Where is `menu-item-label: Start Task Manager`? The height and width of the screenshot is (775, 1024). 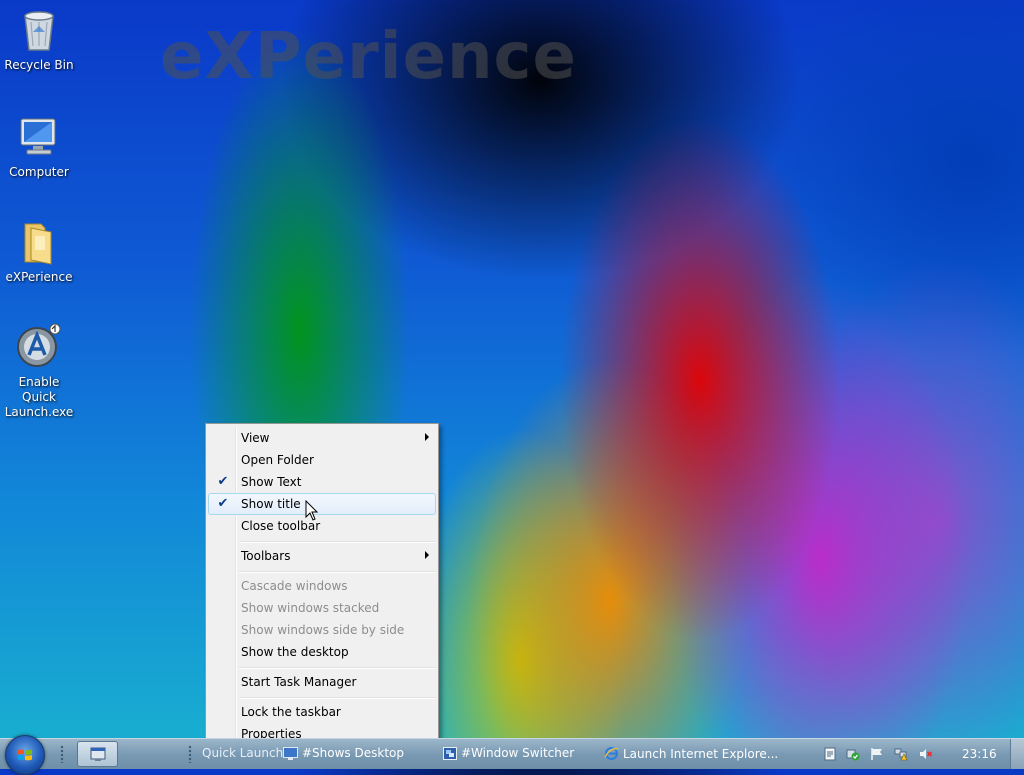
menu-item-label: Start Task Manager is located at coordinates (299, 682).